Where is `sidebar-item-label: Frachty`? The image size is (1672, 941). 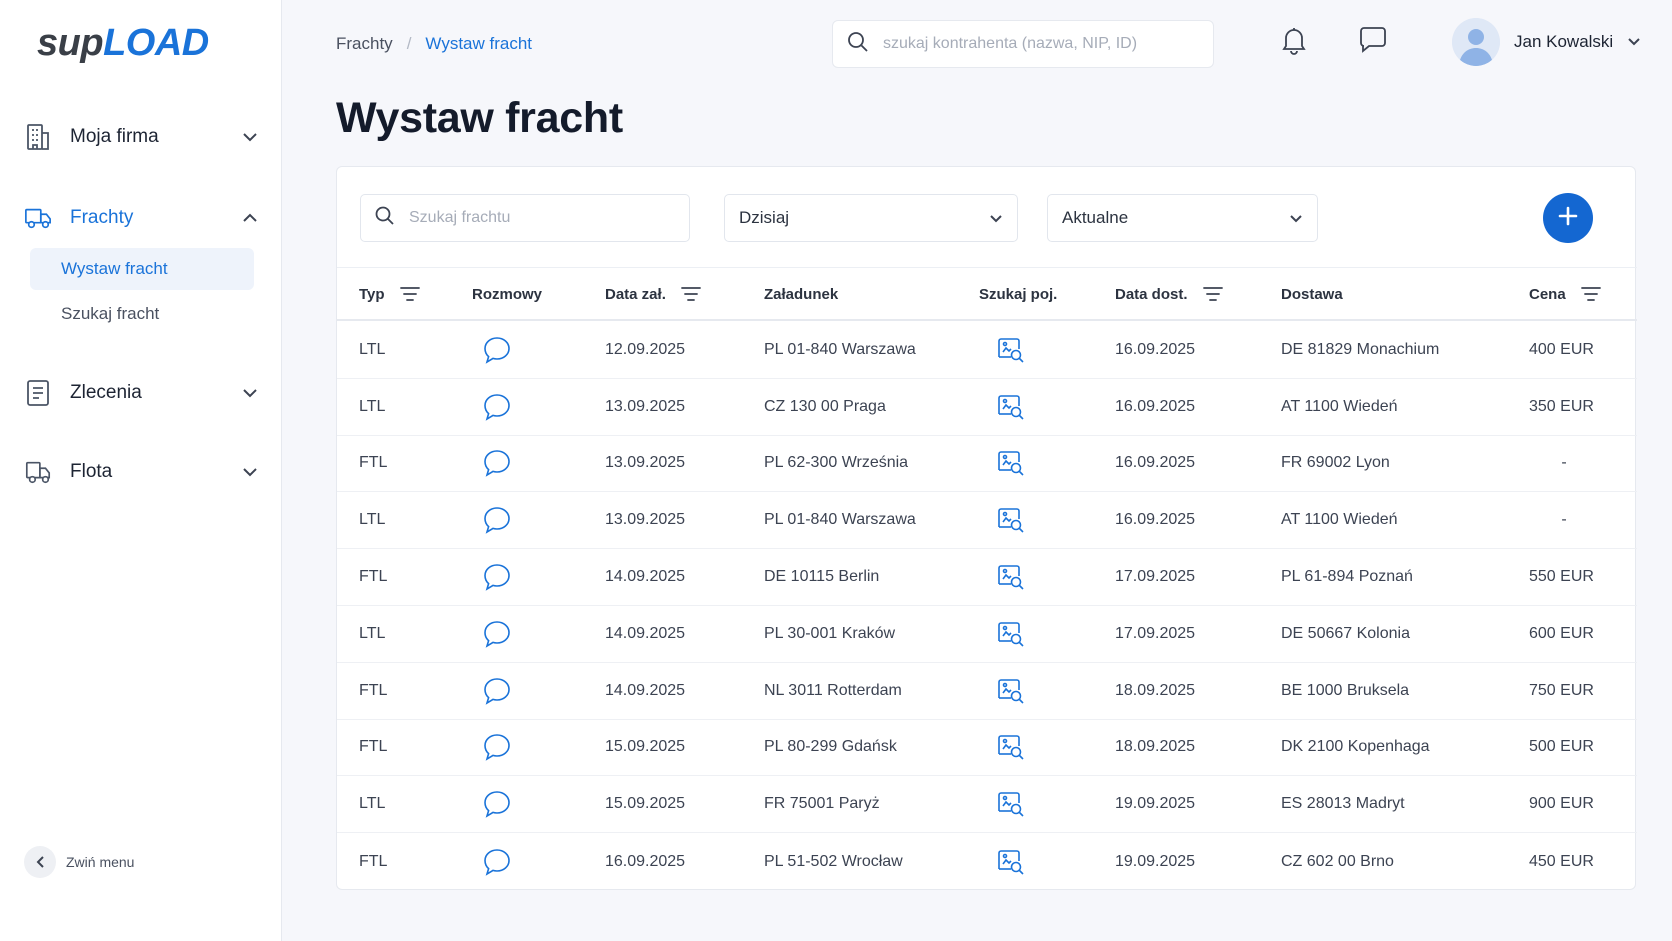
sidebar-item-label: Frachty is located at coordinates (102, 217).